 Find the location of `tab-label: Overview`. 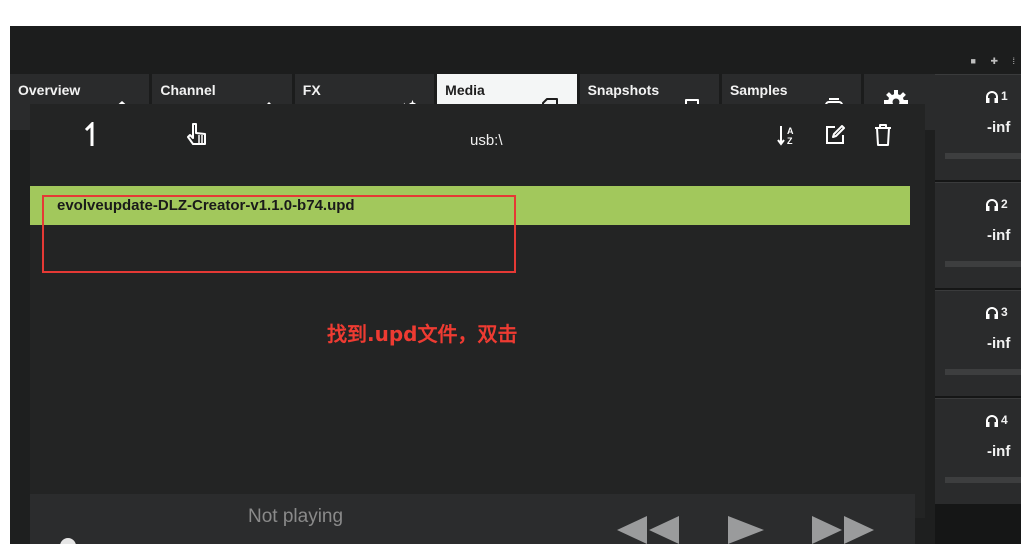

tab-label: Overview is located at coordinates (49, 90).